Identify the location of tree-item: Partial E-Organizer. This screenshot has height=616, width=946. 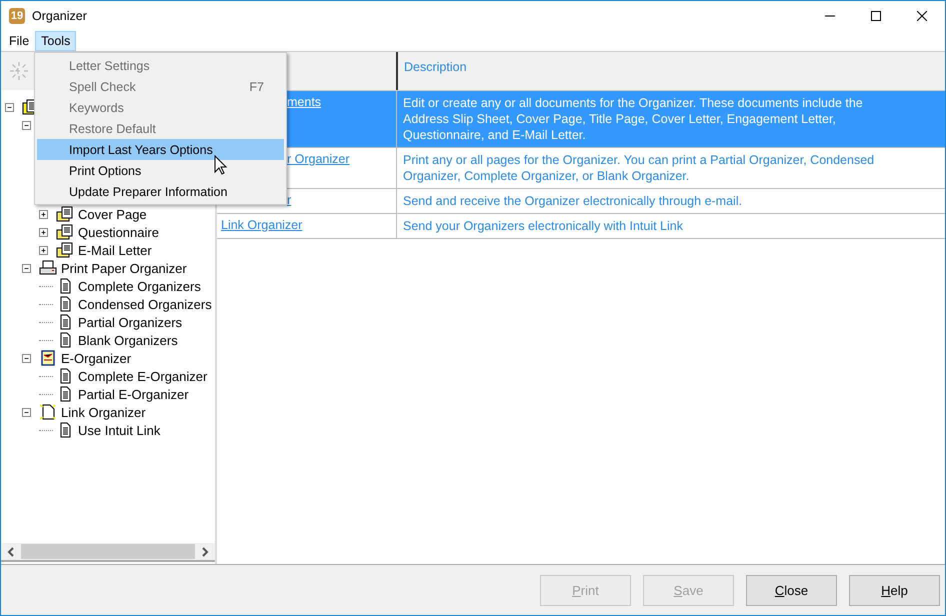
(133, 394).